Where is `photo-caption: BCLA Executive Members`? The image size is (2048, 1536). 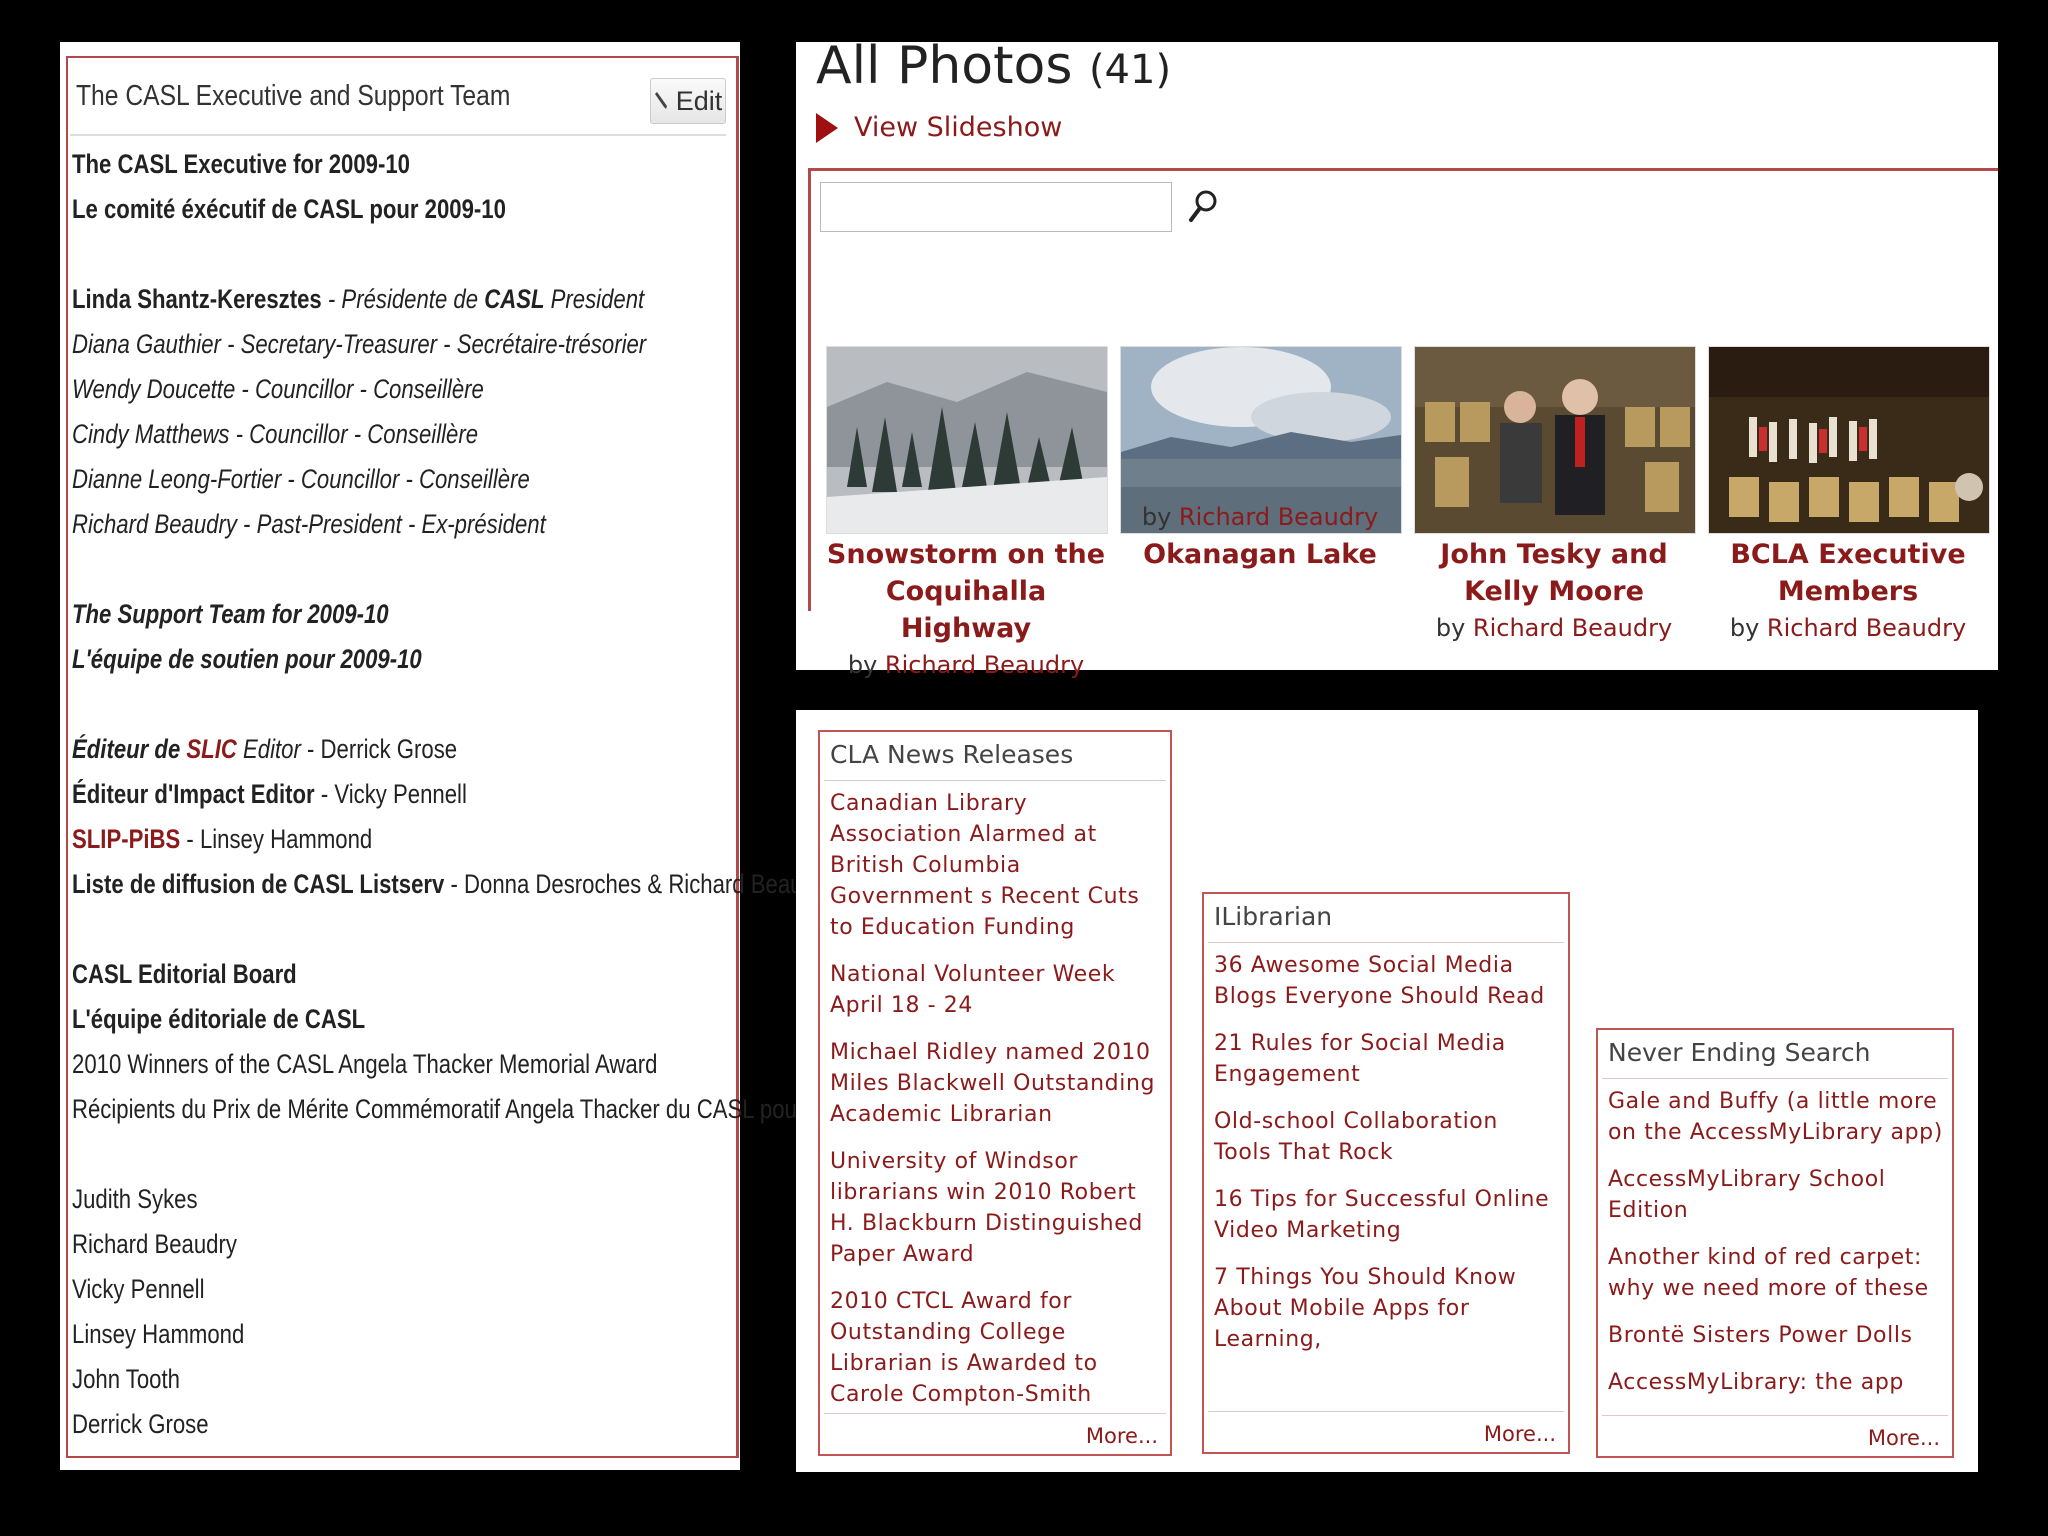
photo-caption: BCLA Executive Members is located at coordinates (1848, 573).